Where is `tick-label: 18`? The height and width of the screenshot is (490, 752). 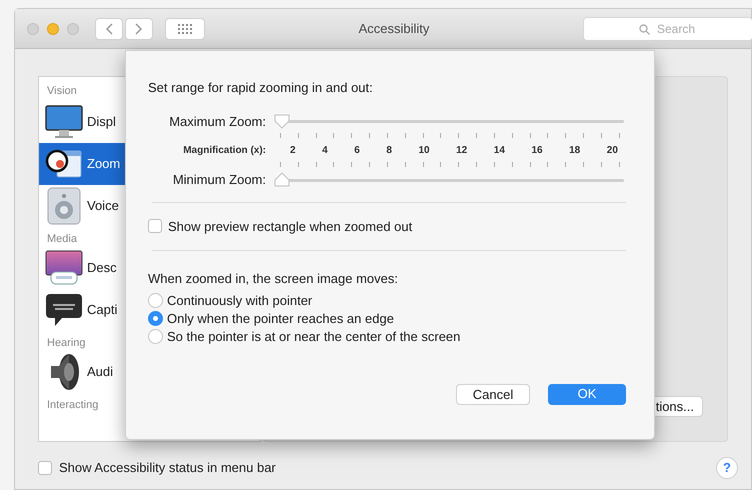 tick-label: 18 is located at coordinates (574, 151).